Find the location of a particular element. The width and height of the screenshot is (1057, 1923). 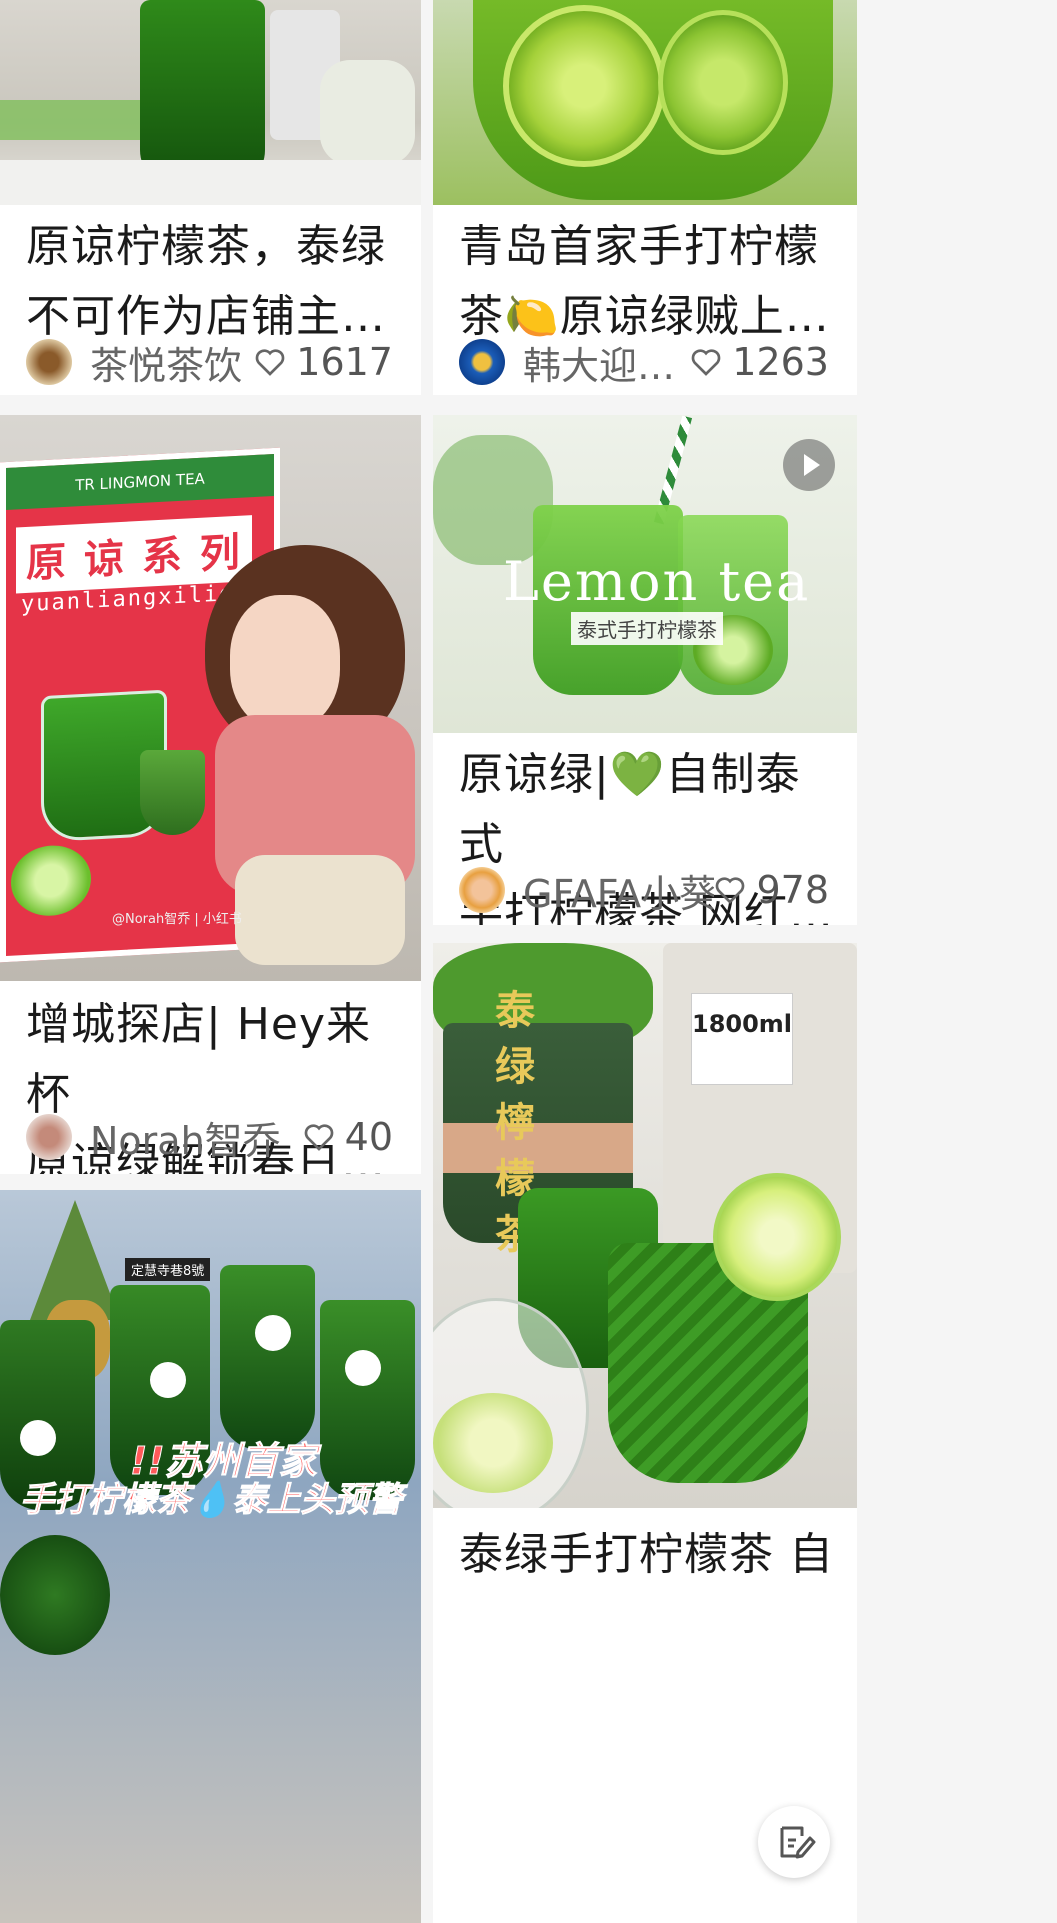

image-caption: 泰式手打柠檬茶 is located at coordinates (647, 628).